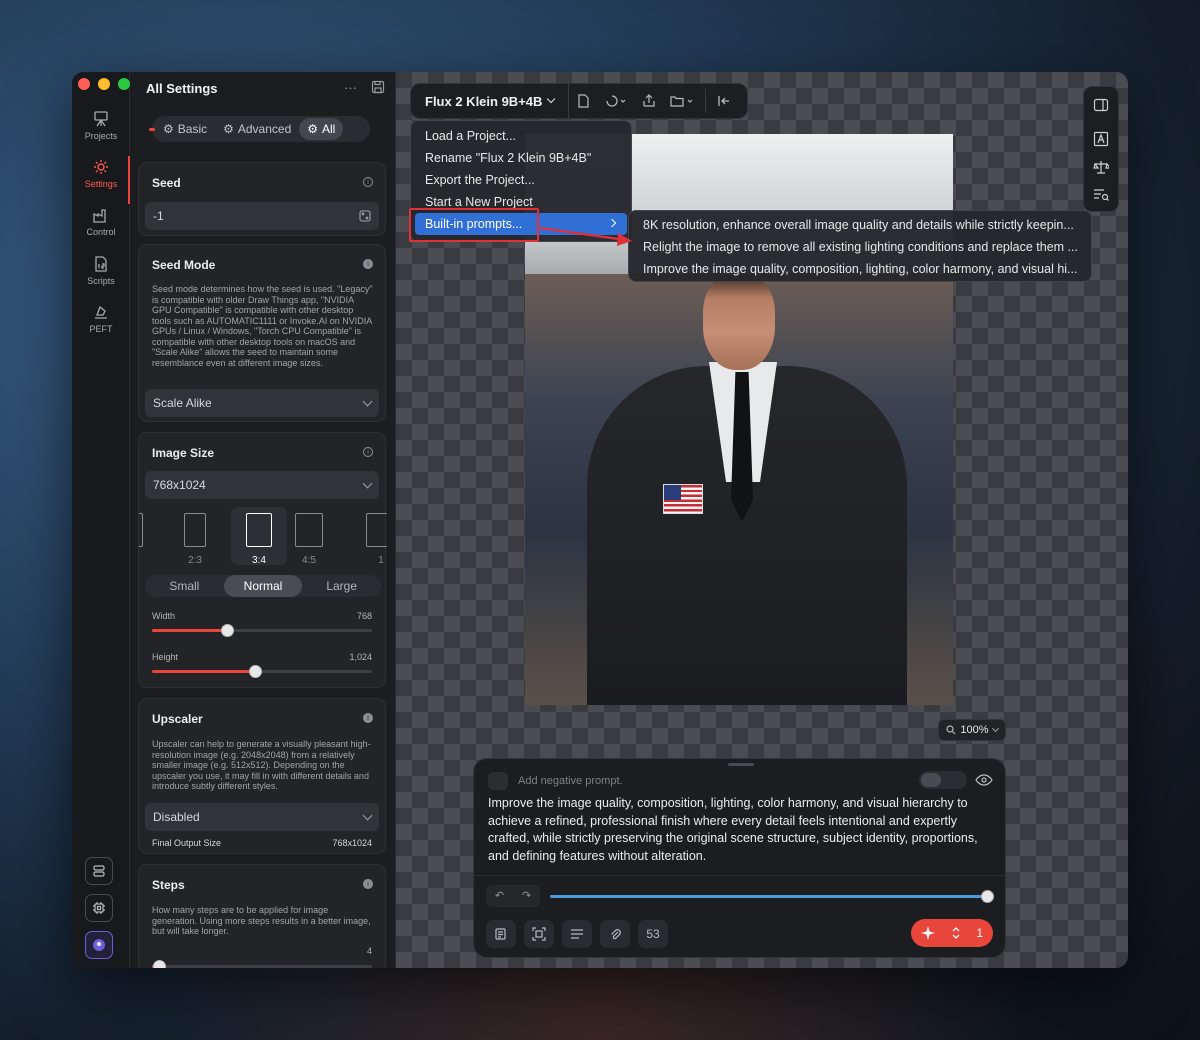 The image size is (1200, 1040). What do you see at coordinates (99, 908) in the screenshot?
I see `chip-button` at bounding box center [99, 908].